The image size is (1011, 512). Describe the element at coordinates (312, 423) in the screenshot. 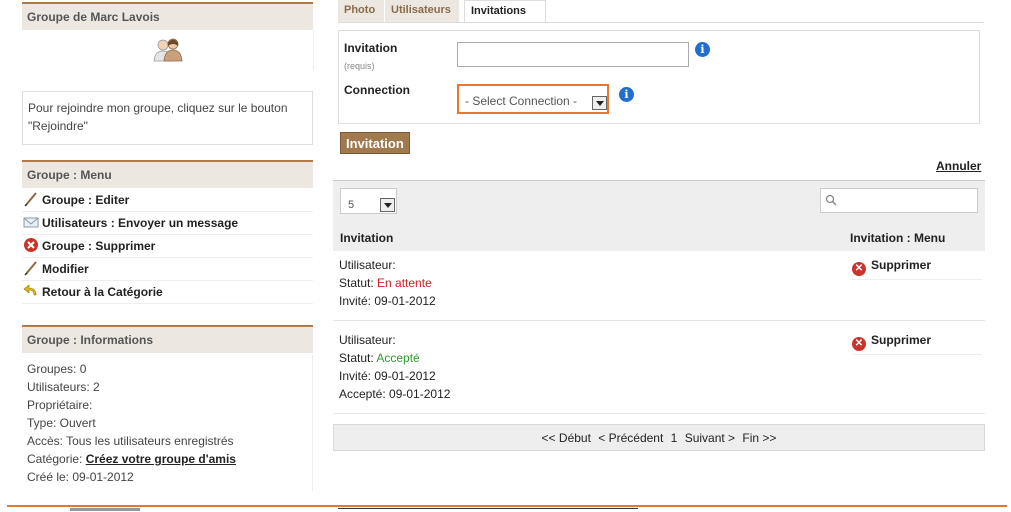

I see `info-divider` at that location.